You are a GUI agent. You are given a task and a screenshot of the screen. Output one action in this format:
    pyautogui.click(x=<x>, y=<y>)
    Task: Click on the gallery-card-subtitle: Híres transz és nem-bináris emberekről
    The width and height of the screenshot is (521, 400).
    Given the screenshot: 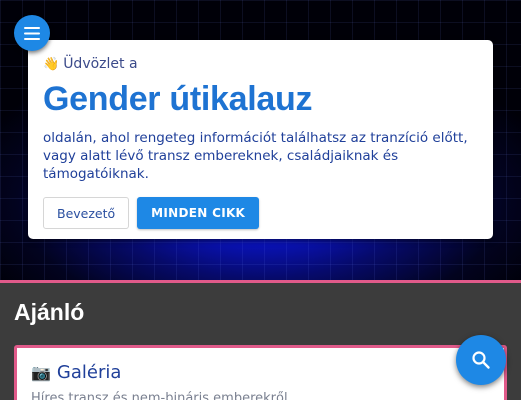 What is the action you would take?
    pyautogui.click(x=159, y=395)
    